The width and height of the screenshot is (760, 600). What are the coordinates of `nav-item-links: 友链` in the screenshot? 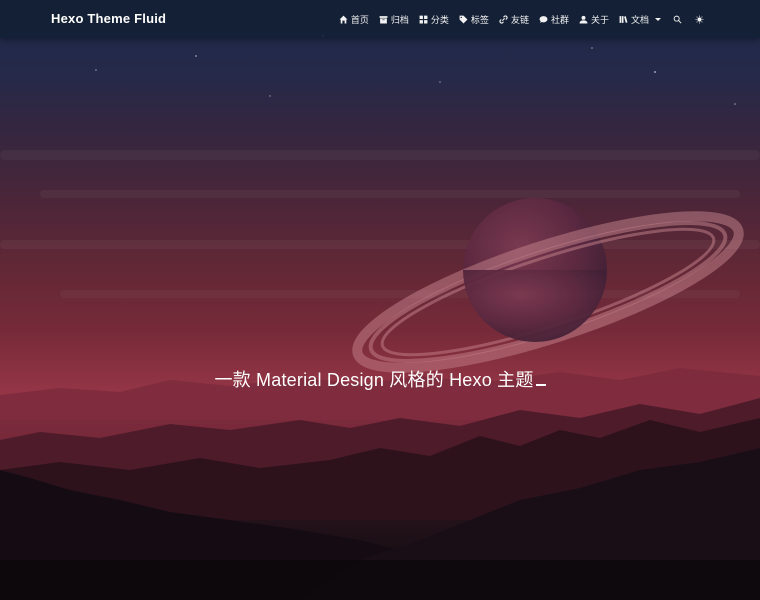 It's located at (514, 19).